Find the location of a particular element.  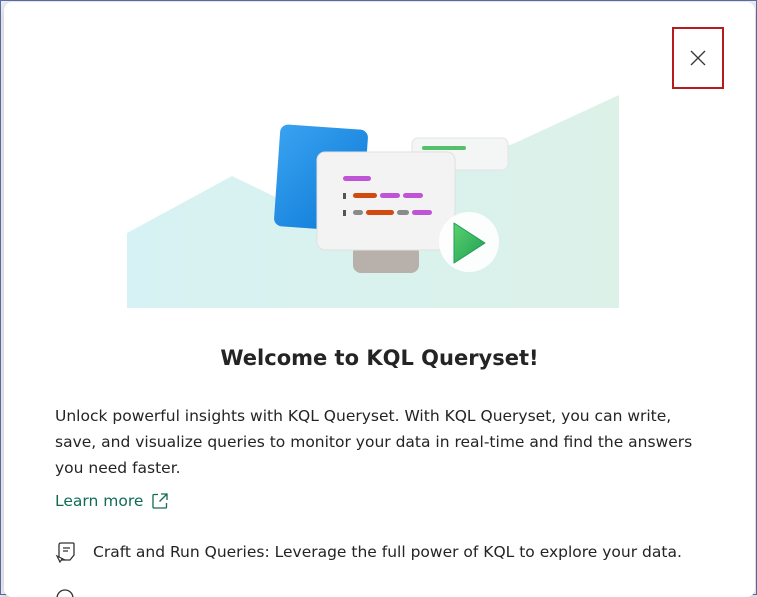

external-link-icon is located at coordinates (160, 501).